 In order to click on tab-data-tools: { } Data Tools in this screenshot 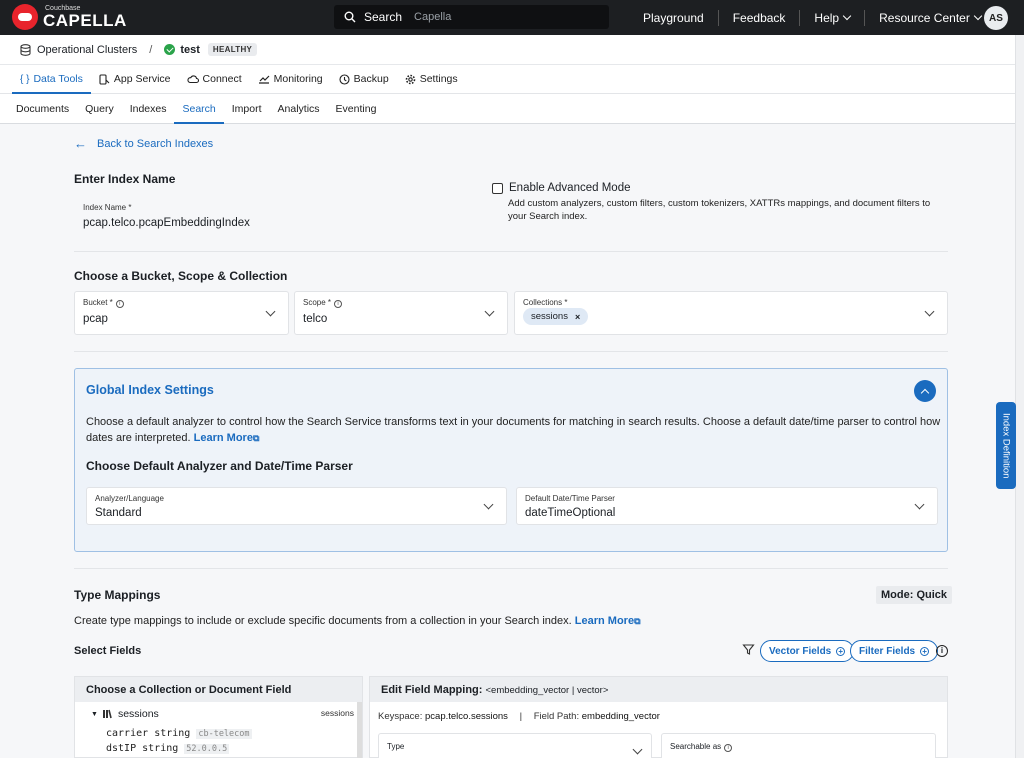, I will do `click(51, 79)`.